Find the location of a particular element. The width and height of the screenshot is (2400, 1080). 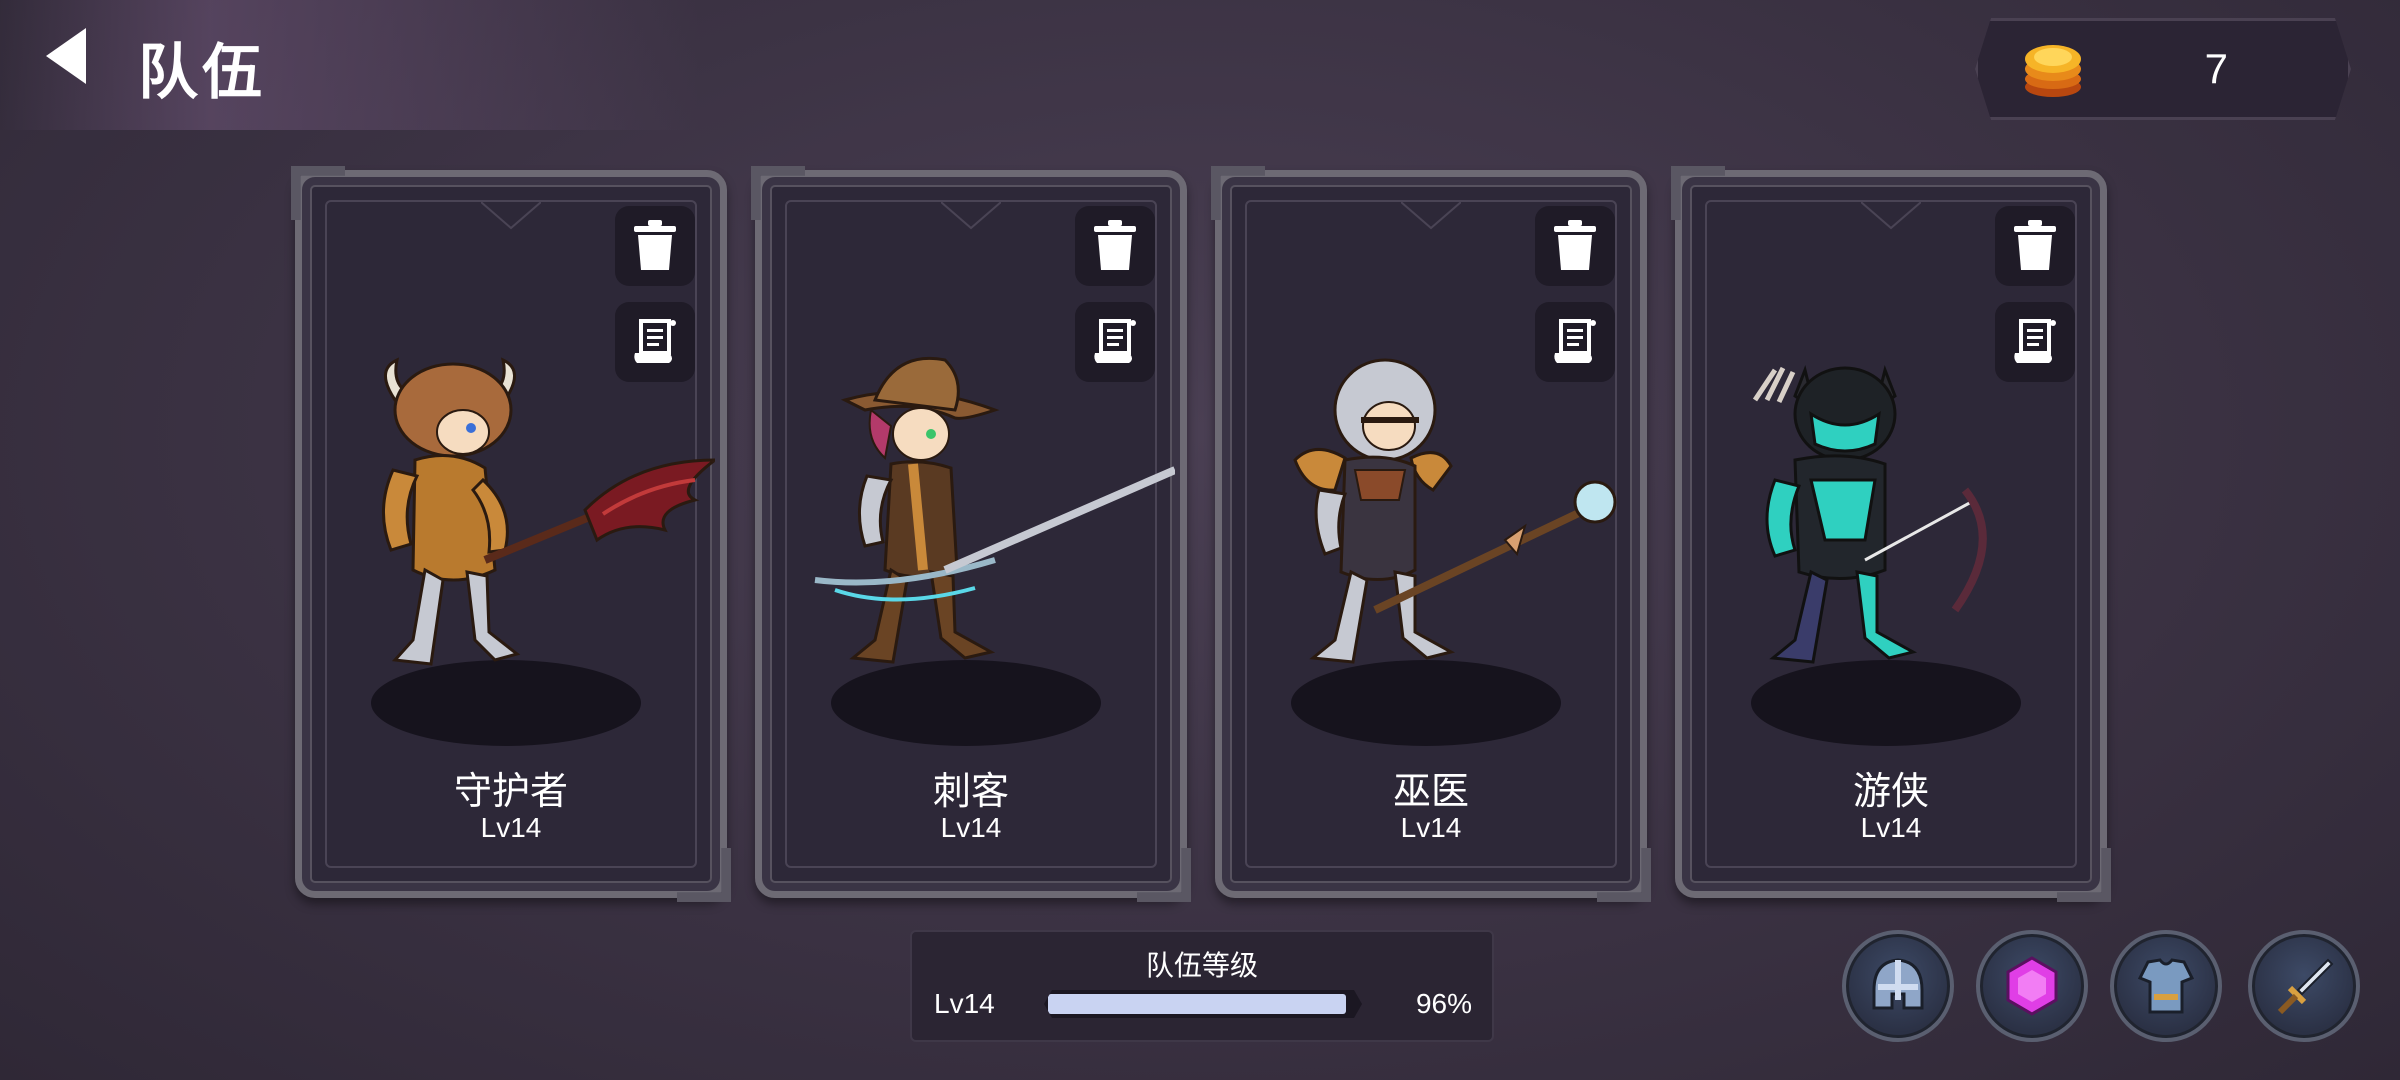

sword-button is located at coordinates (2304, 986).